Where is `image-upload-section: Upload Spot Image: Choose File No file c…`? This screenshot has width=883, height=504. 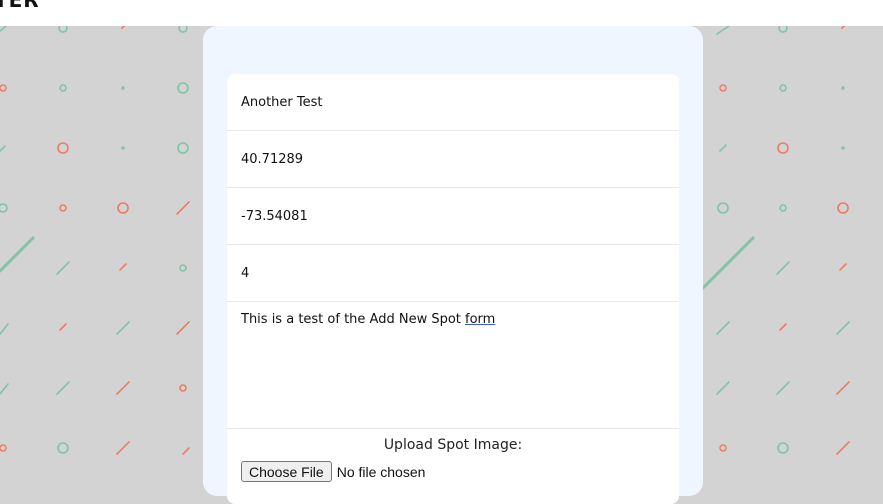
image-upload-section: Upload Spot Image: Choose File No file c… is located at coordinates (453, 455).